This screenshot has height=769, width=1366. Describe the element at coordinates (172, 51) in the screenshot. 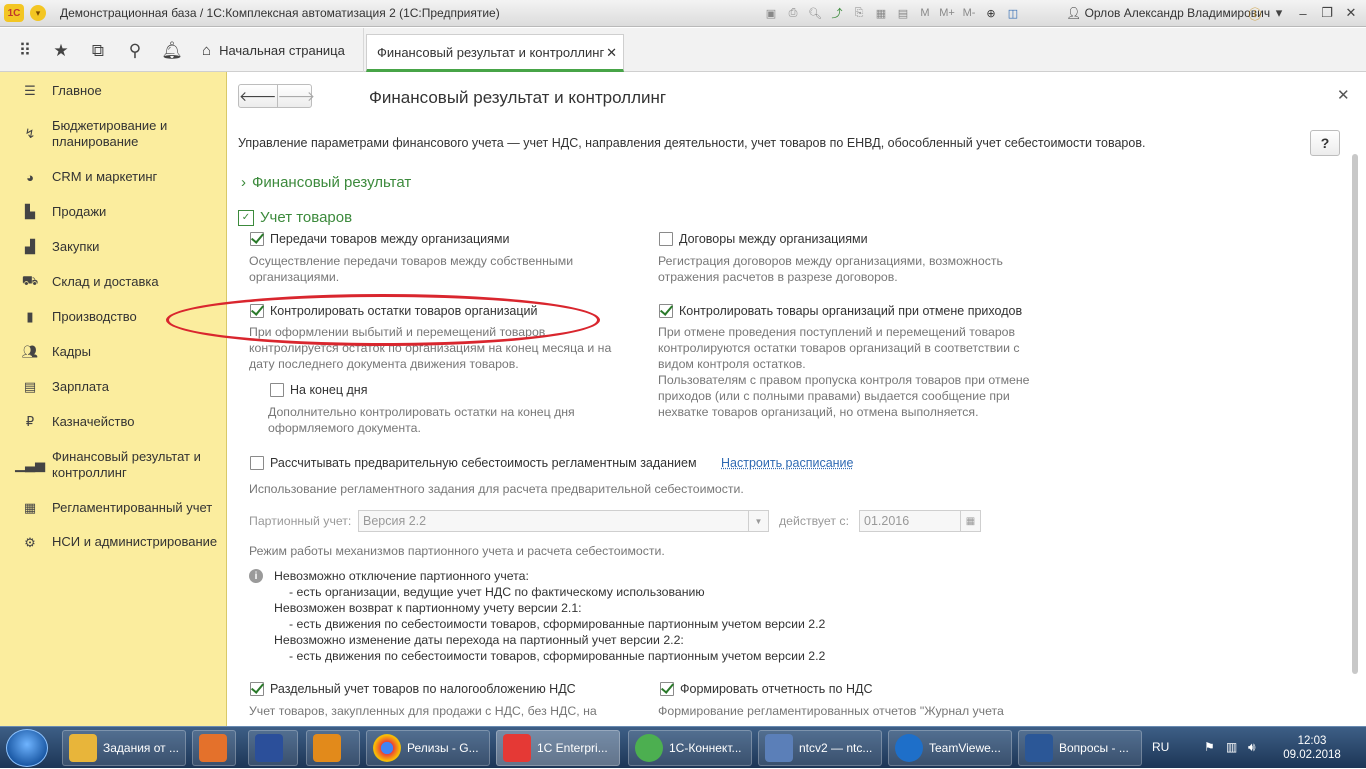

I see `notifications-bell-icon: 🔔︎` at that location.